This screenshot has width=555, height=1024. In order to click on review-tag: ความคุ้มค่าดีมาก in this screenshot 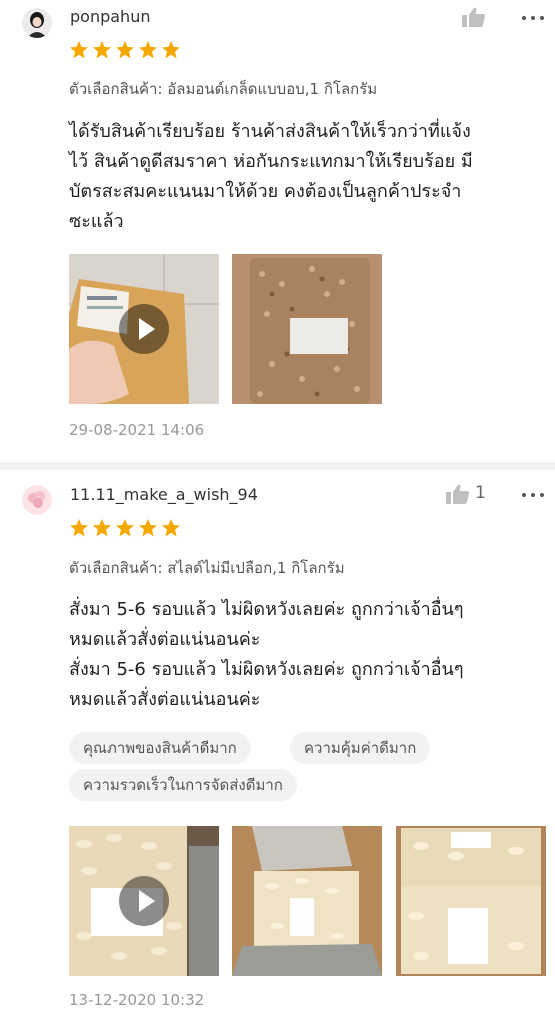, I will do `click(360, 748)`.